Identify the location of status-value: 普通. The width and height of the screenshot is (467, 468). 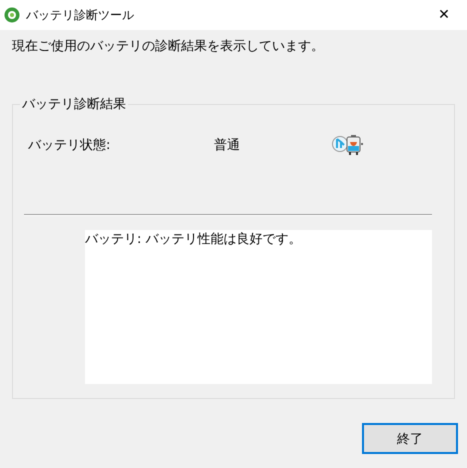
(227, 145).